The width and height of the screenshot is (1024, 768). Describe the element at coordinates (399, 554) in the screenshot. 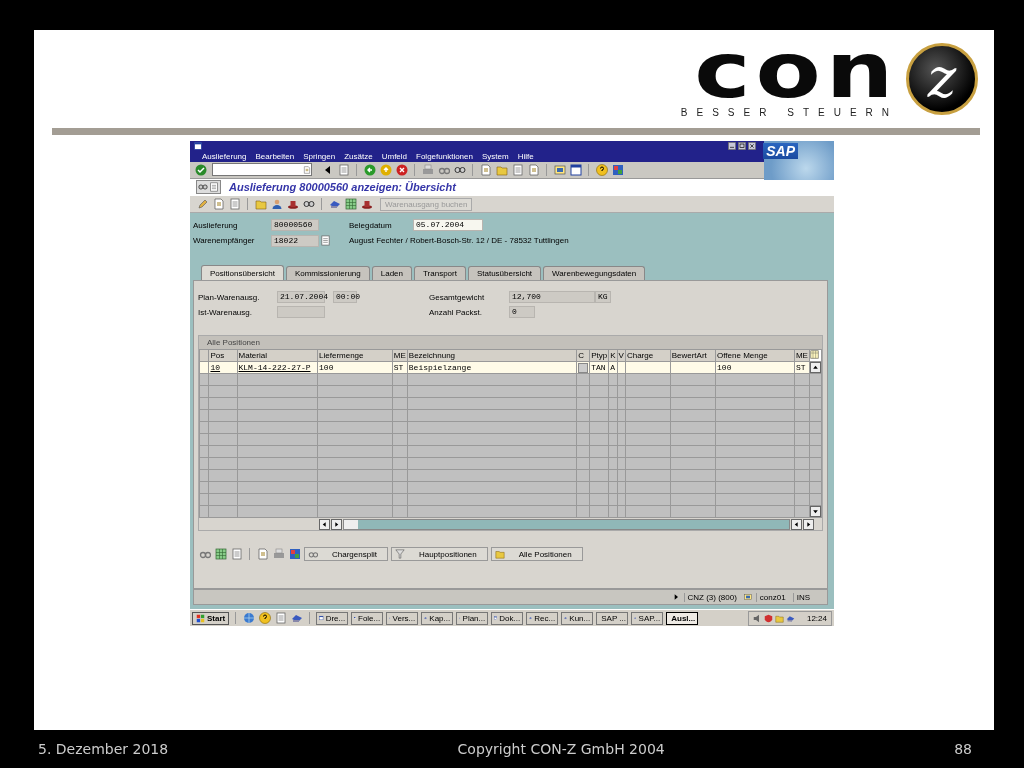

I see `filter-icon` at that location.